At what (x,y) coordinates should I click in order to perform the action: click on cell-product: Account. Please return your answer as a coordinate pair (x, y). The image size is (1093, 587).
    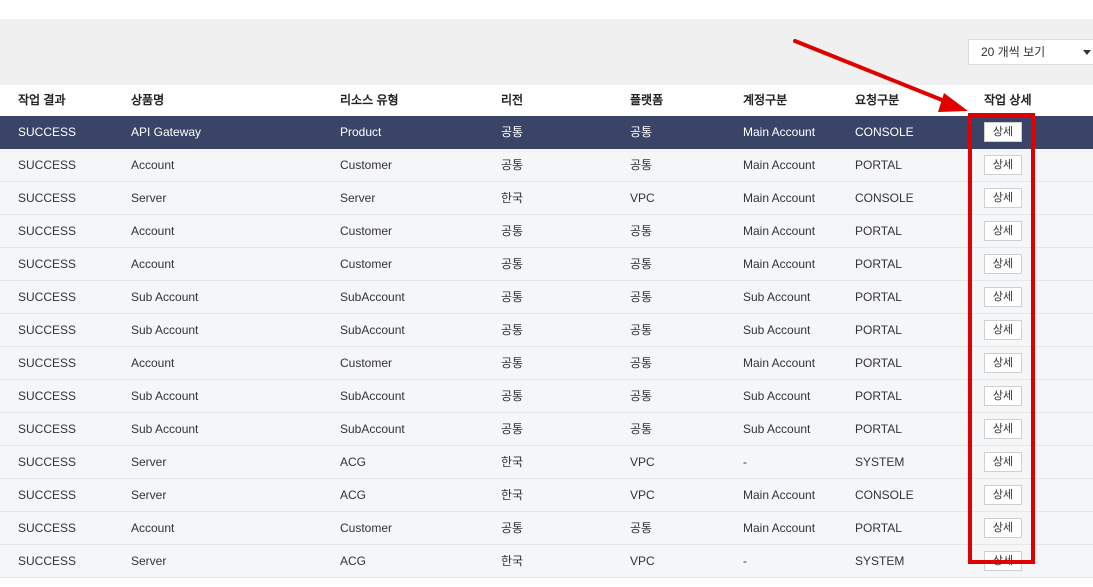
    Looking at the image, I should click on (153, 231).